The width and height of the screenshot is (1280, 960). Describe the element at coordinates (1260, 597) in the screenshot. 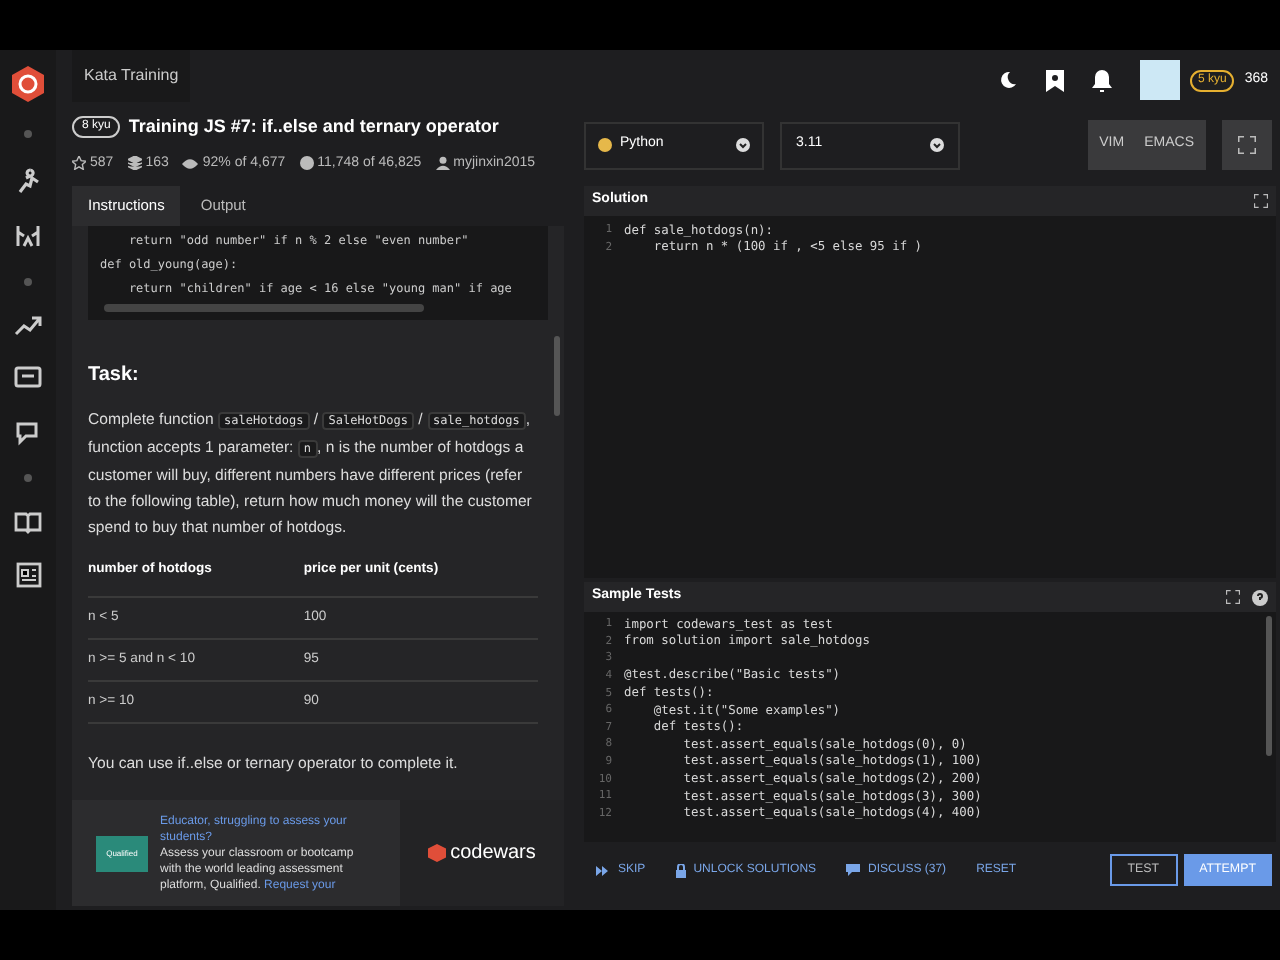

I see `help-icon` at that location.